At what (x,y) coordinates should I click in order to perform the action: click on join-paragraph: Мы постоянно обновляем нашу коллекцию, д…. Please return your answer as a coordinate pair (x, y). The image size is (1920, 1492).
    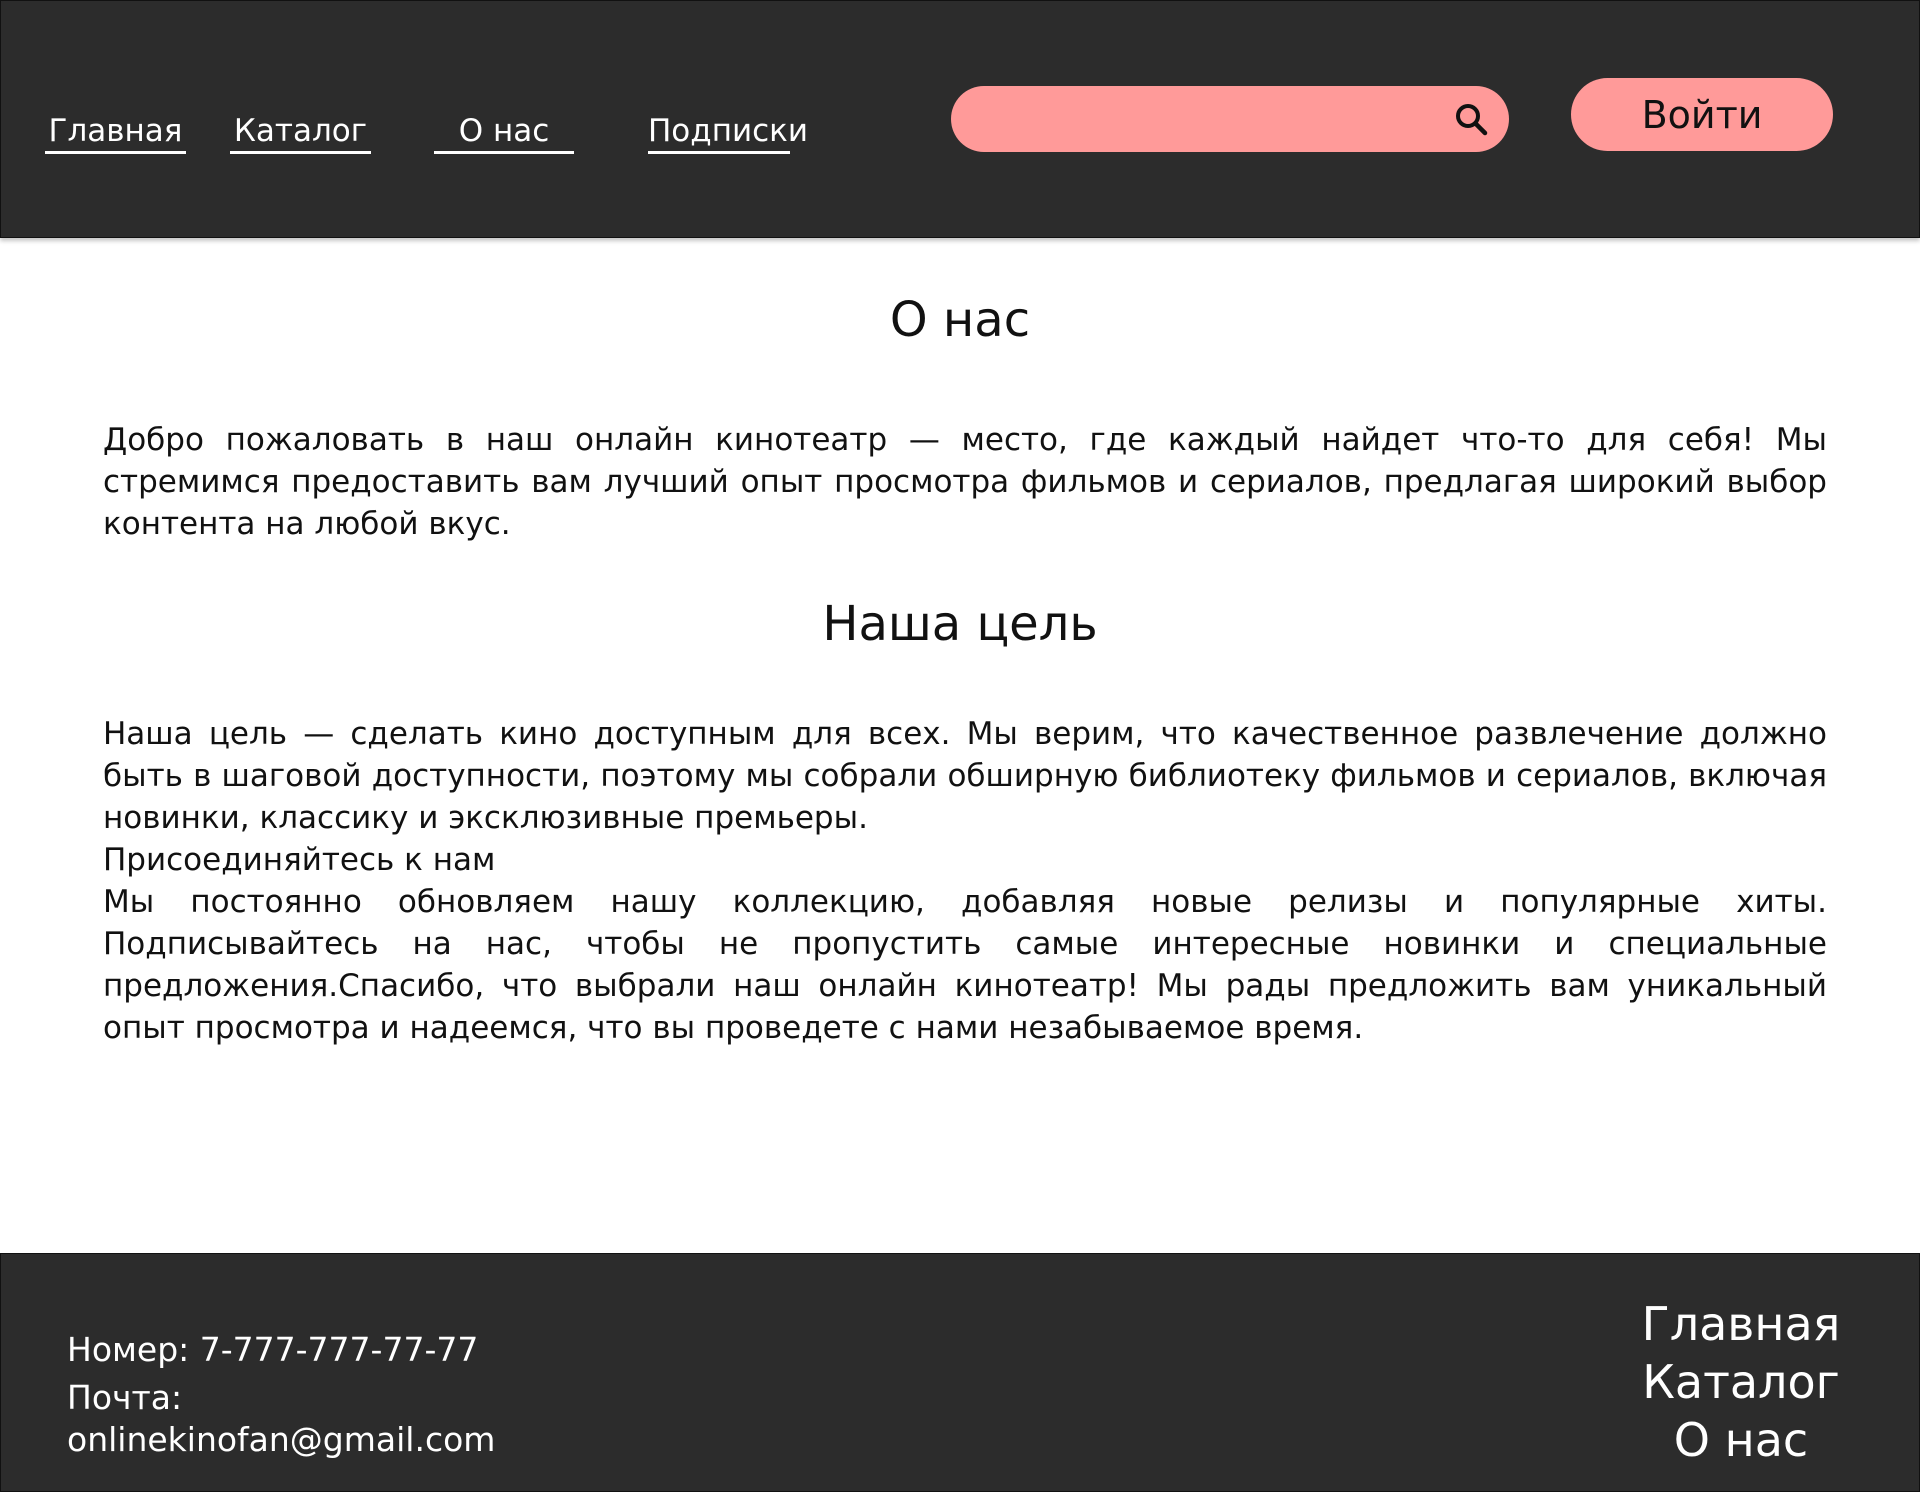
    Looking at the image, I should click on (965, 965).